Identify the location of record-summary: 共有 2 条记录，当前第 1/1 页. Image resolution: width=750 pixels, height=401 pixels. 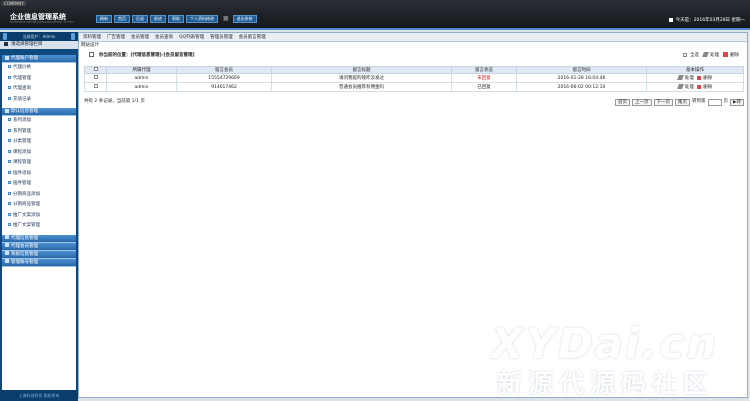
(114, 101).